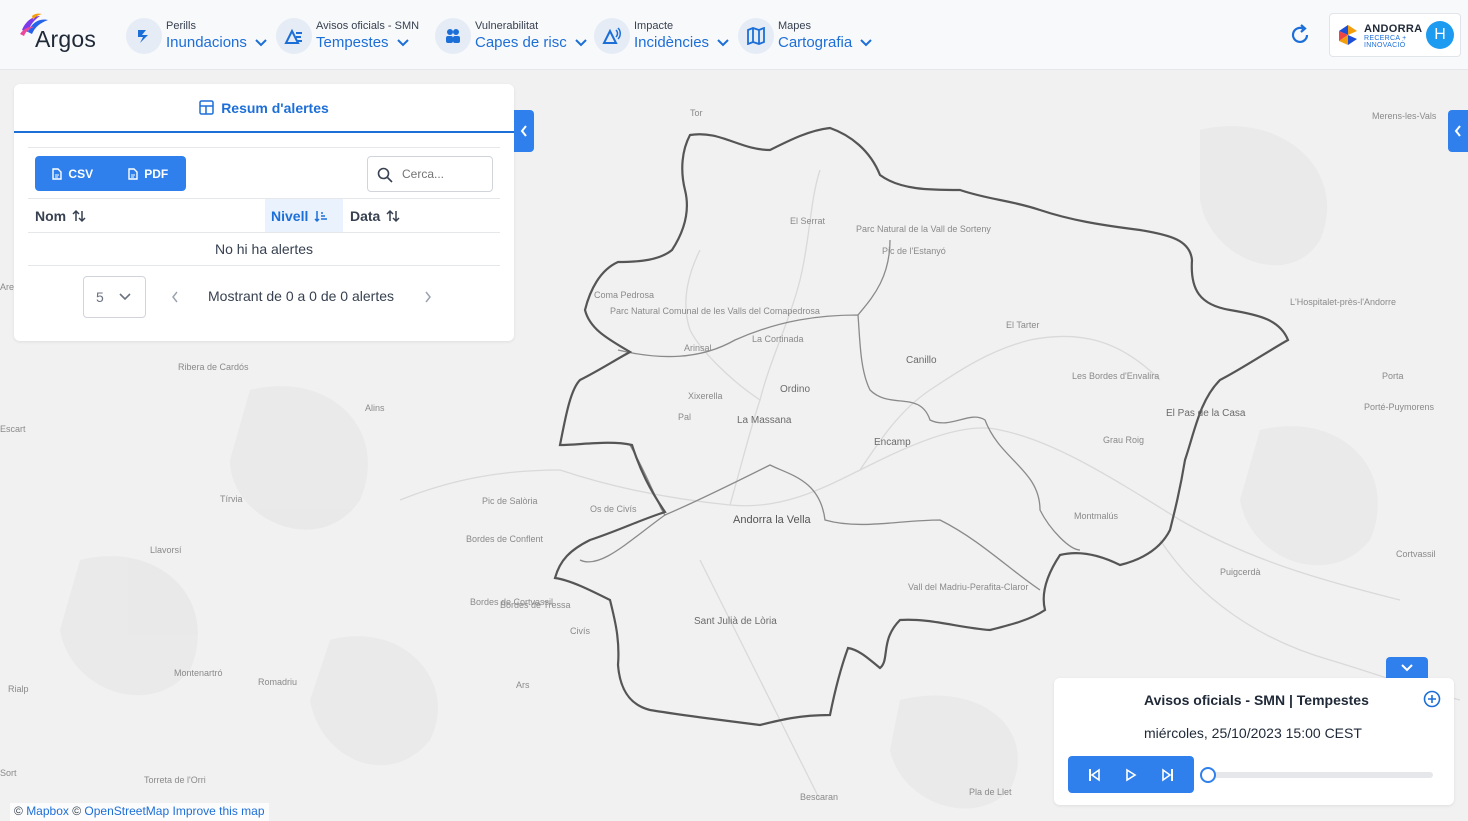 This screenshot has width=1468, height=821. I want to click on table-header: Nom Nivell Data, so click(264, 215).